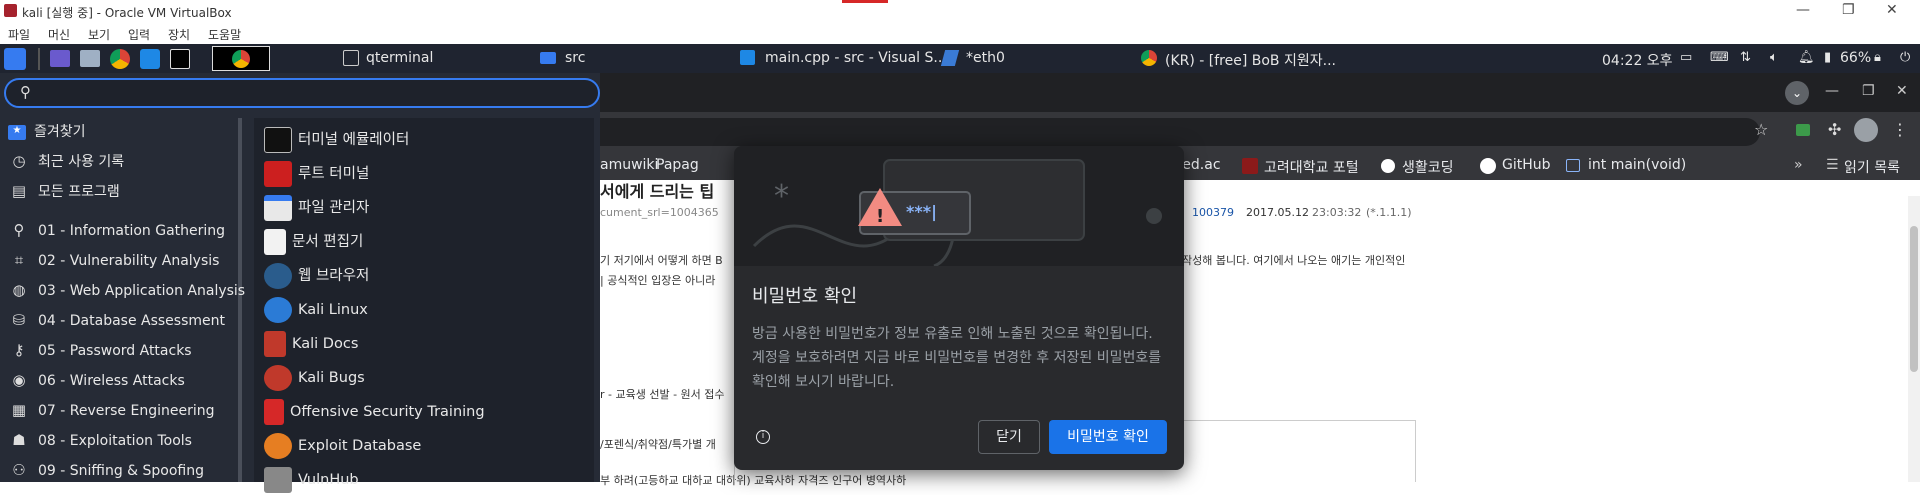 The height and width of the screenshot is (495, 1920). Describe the element at coordinates (1806, 57) in the screenshot. I see `notification-icon: 🔔︎` at that location.